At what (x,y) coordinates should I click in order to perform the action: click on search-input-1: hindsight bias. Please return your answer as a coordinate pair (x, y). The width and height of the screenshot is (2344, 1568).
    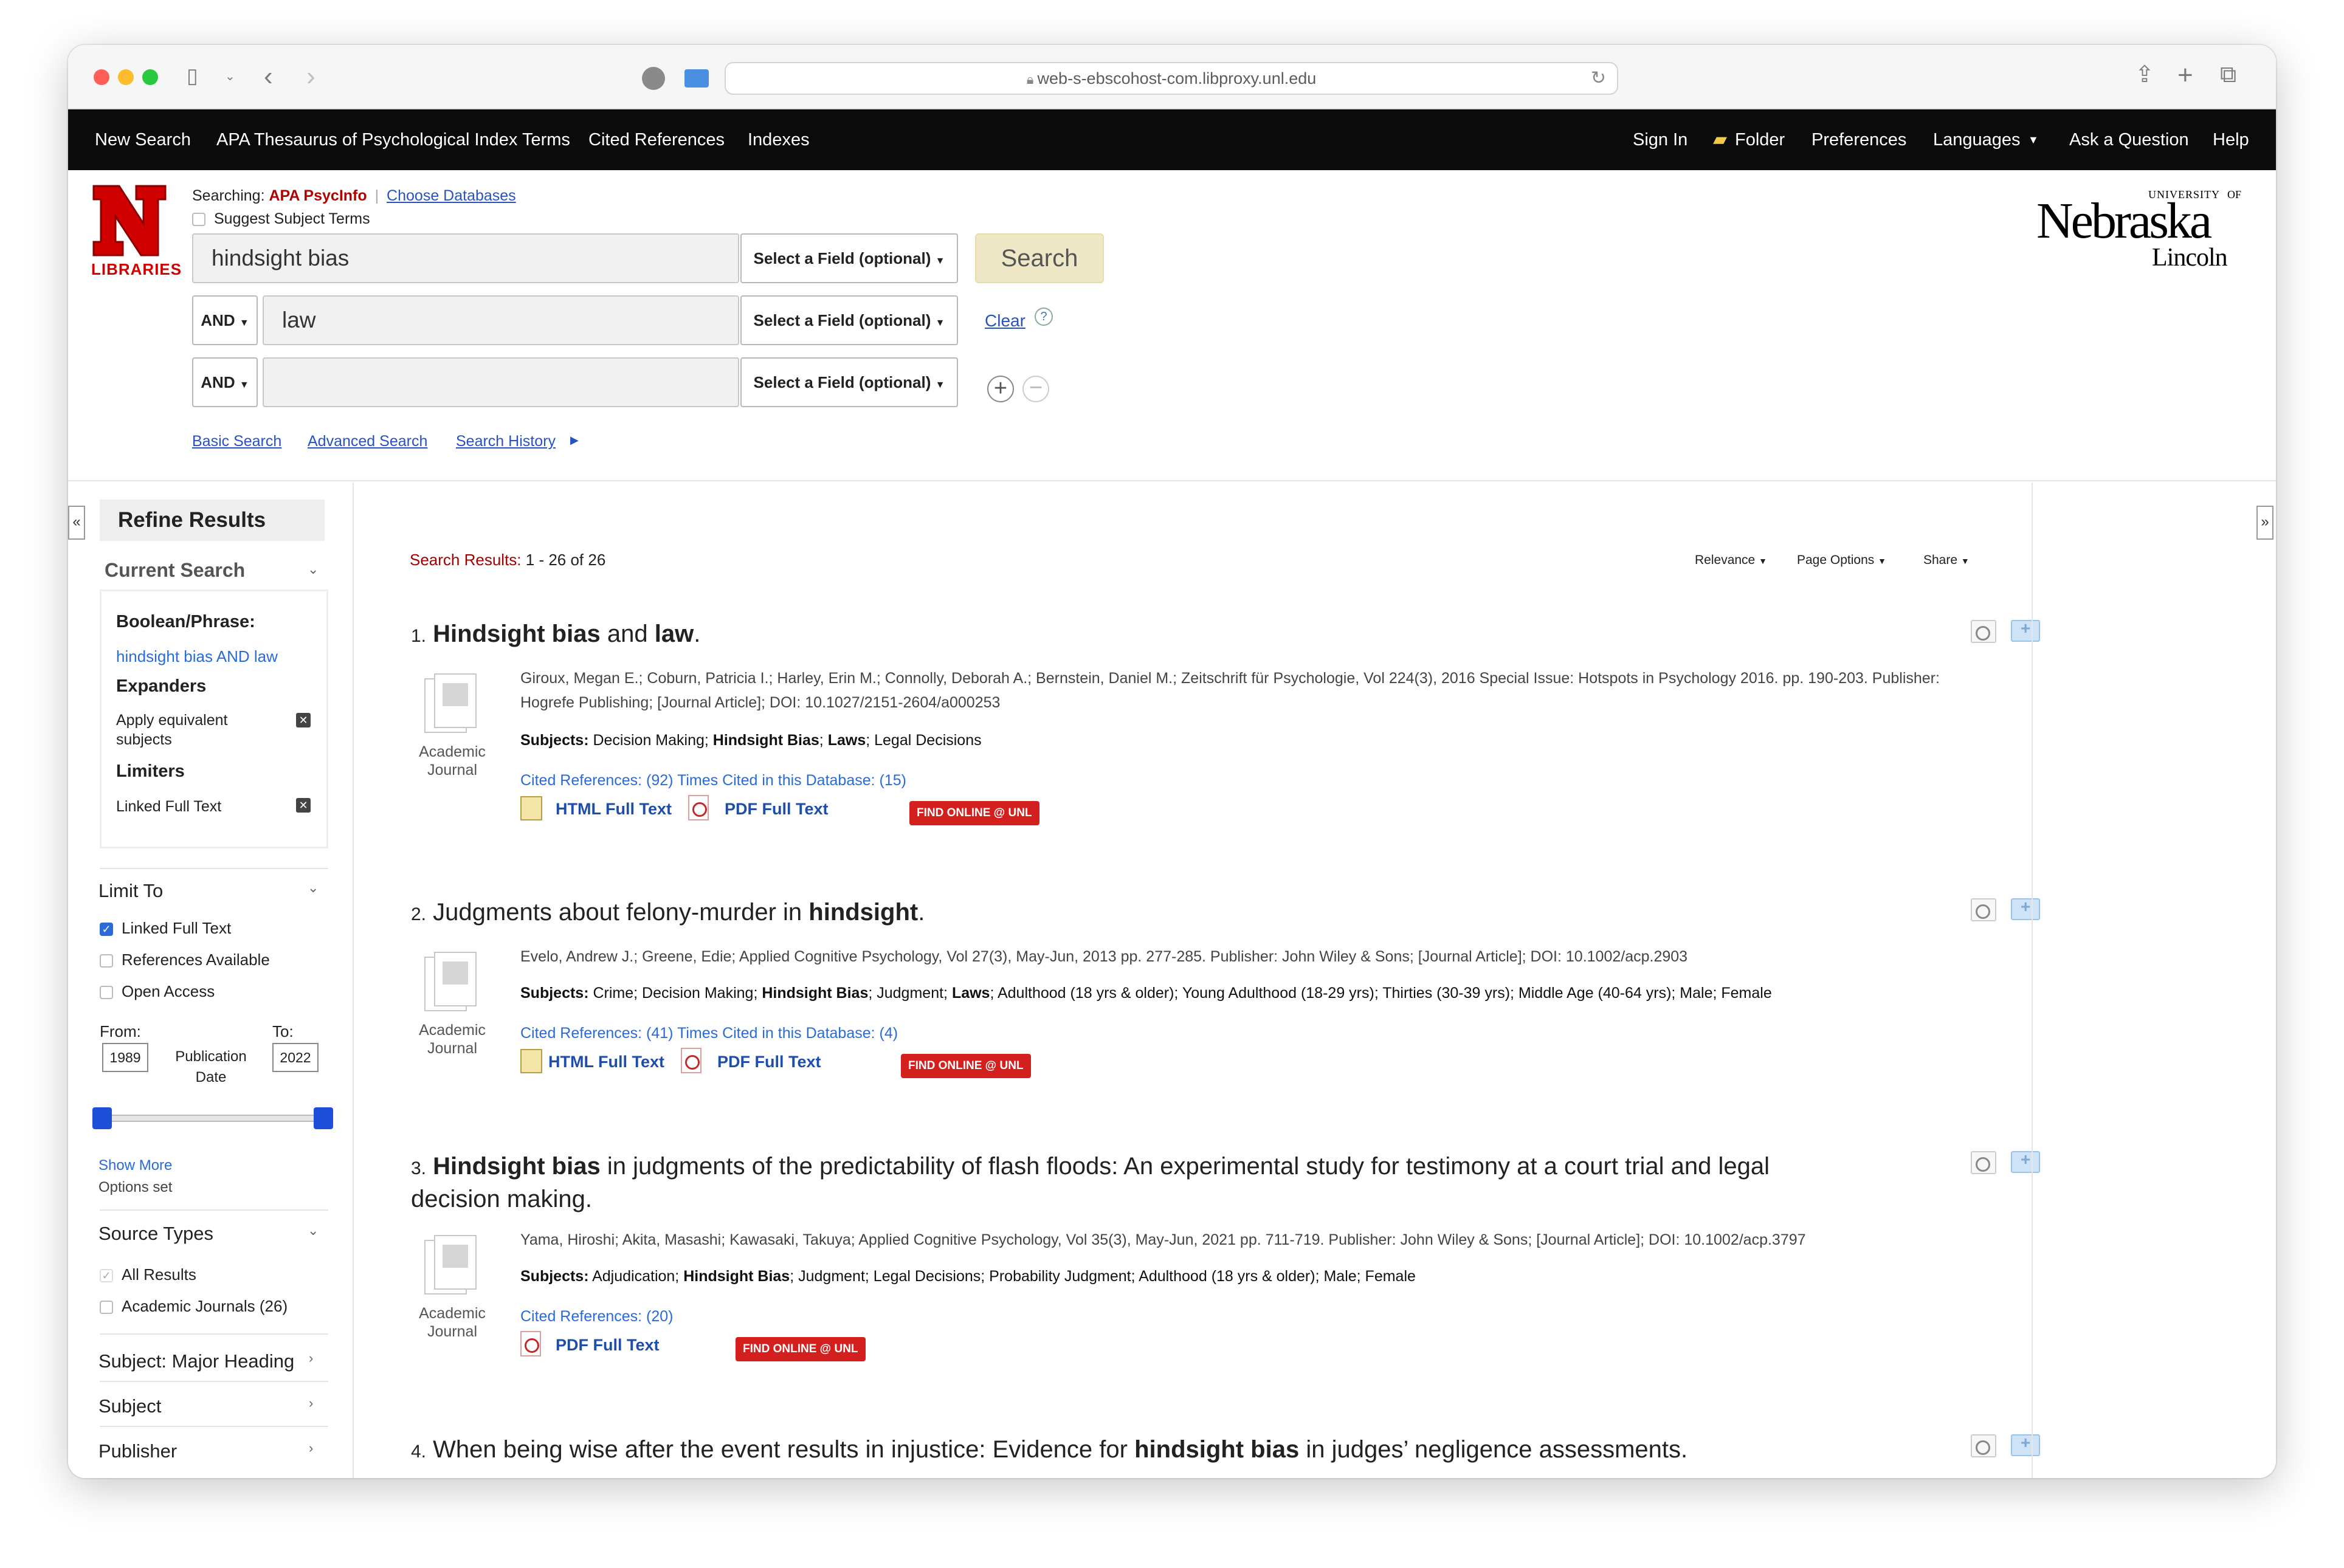
    Looking at the image, I should click on (465, 258).